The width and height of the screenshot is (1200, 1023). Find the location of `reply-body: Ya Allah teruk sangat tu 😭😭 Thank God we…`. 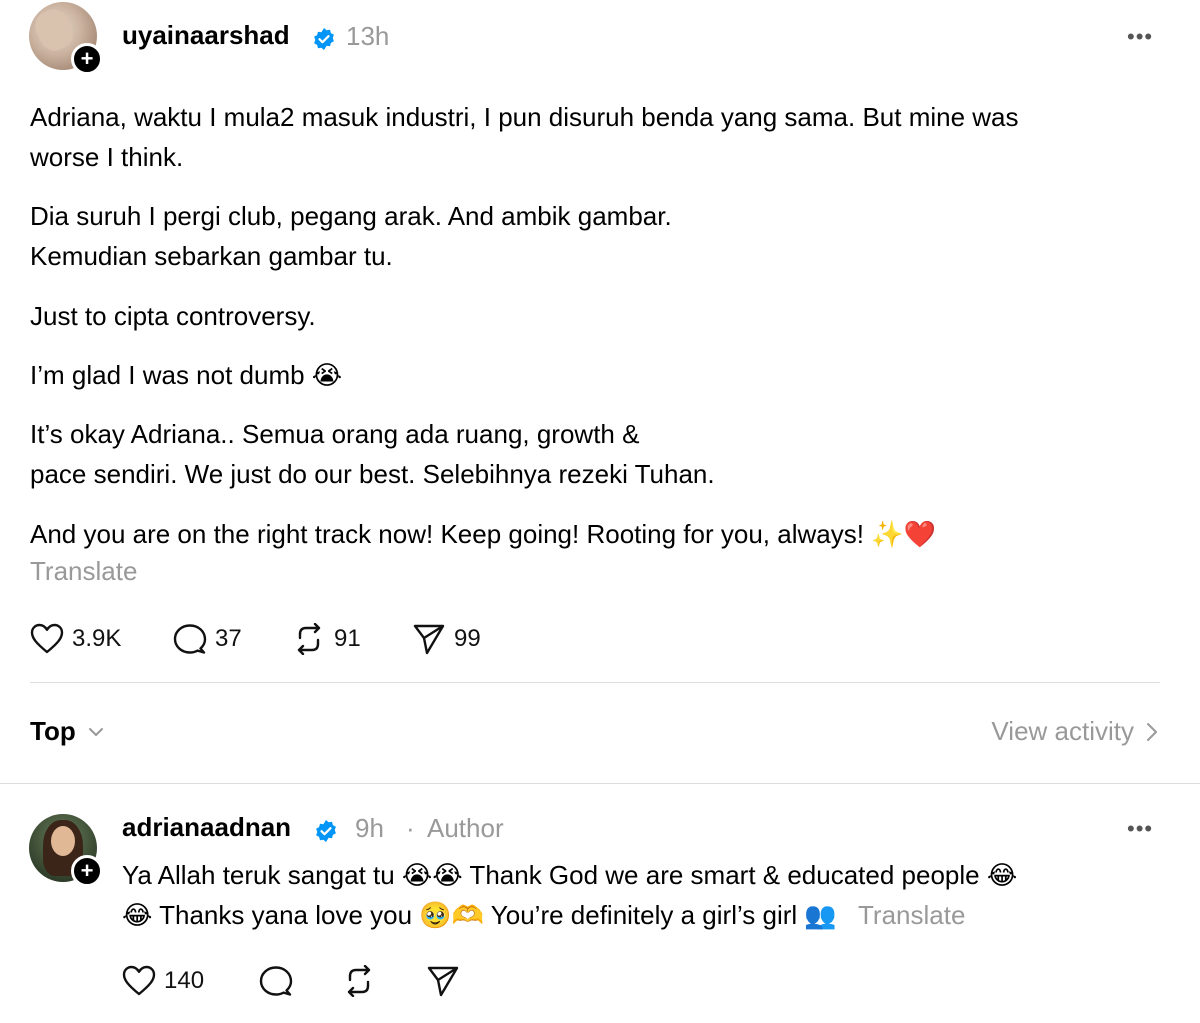

reply-body: Ya Allah teruk sangat tu 😭😭 Thank God we… is located at coordinates (652, 895).